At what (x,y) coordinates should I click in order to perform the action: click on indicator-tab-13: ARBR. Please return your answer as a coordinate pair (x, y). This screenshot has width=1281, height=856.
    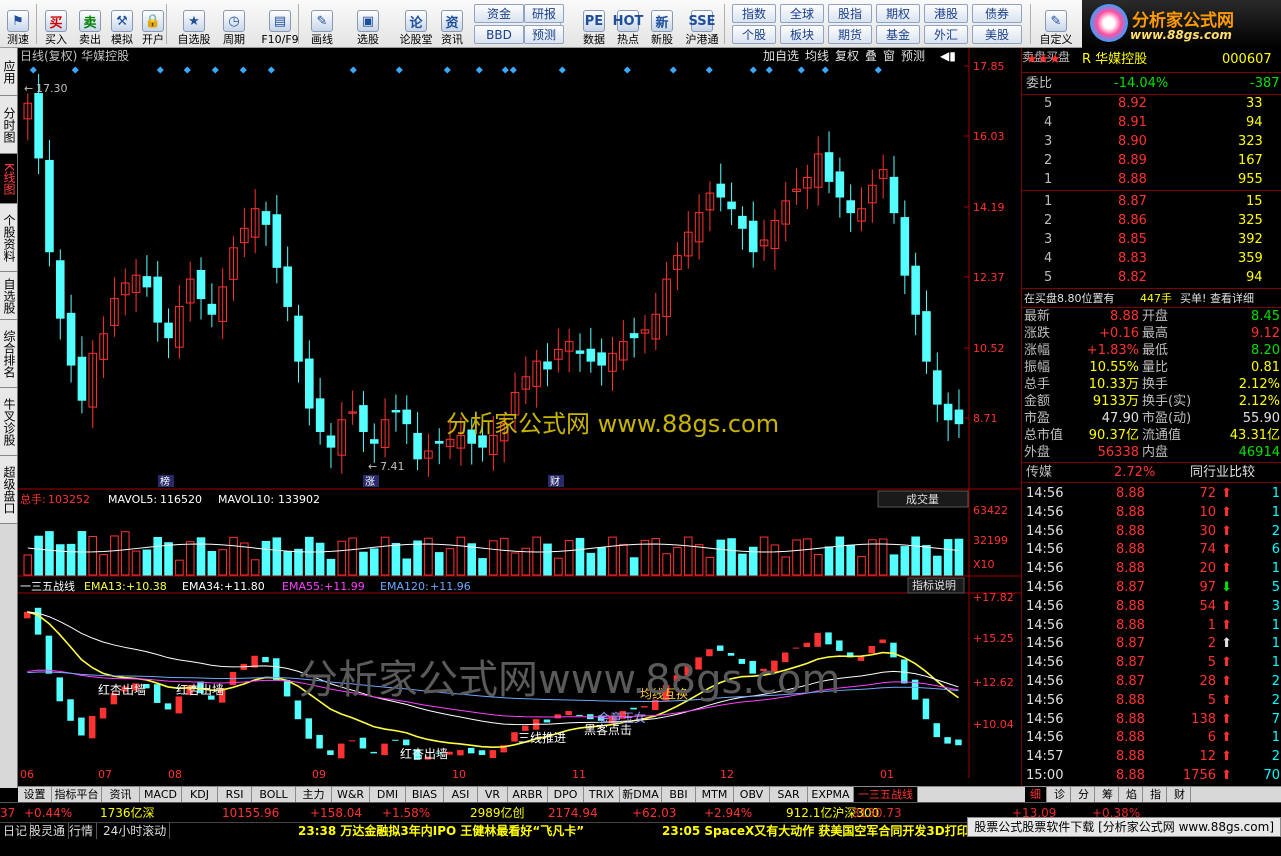
    Looking at the image, I should click on (528, 794).